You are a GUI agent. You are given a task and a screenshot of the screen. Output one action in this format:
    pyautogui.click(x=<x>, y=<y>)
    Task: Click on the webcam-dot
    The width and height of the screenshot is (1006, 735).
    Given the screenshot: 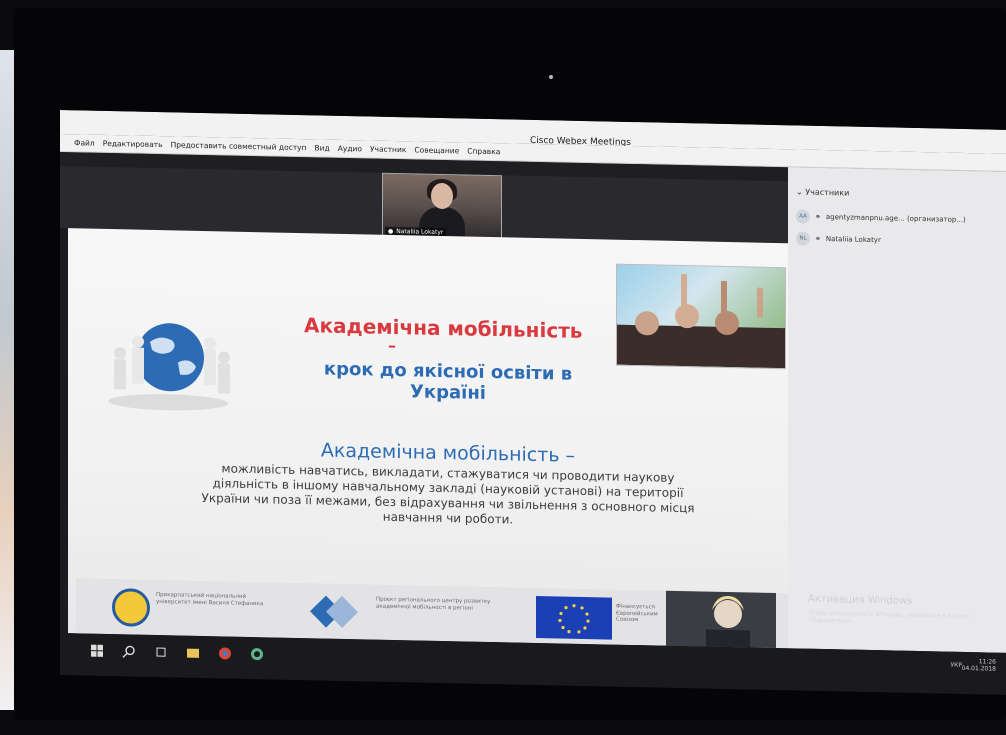 What is the action you would take?
    pyautogui.click(x=551, y=77)
    